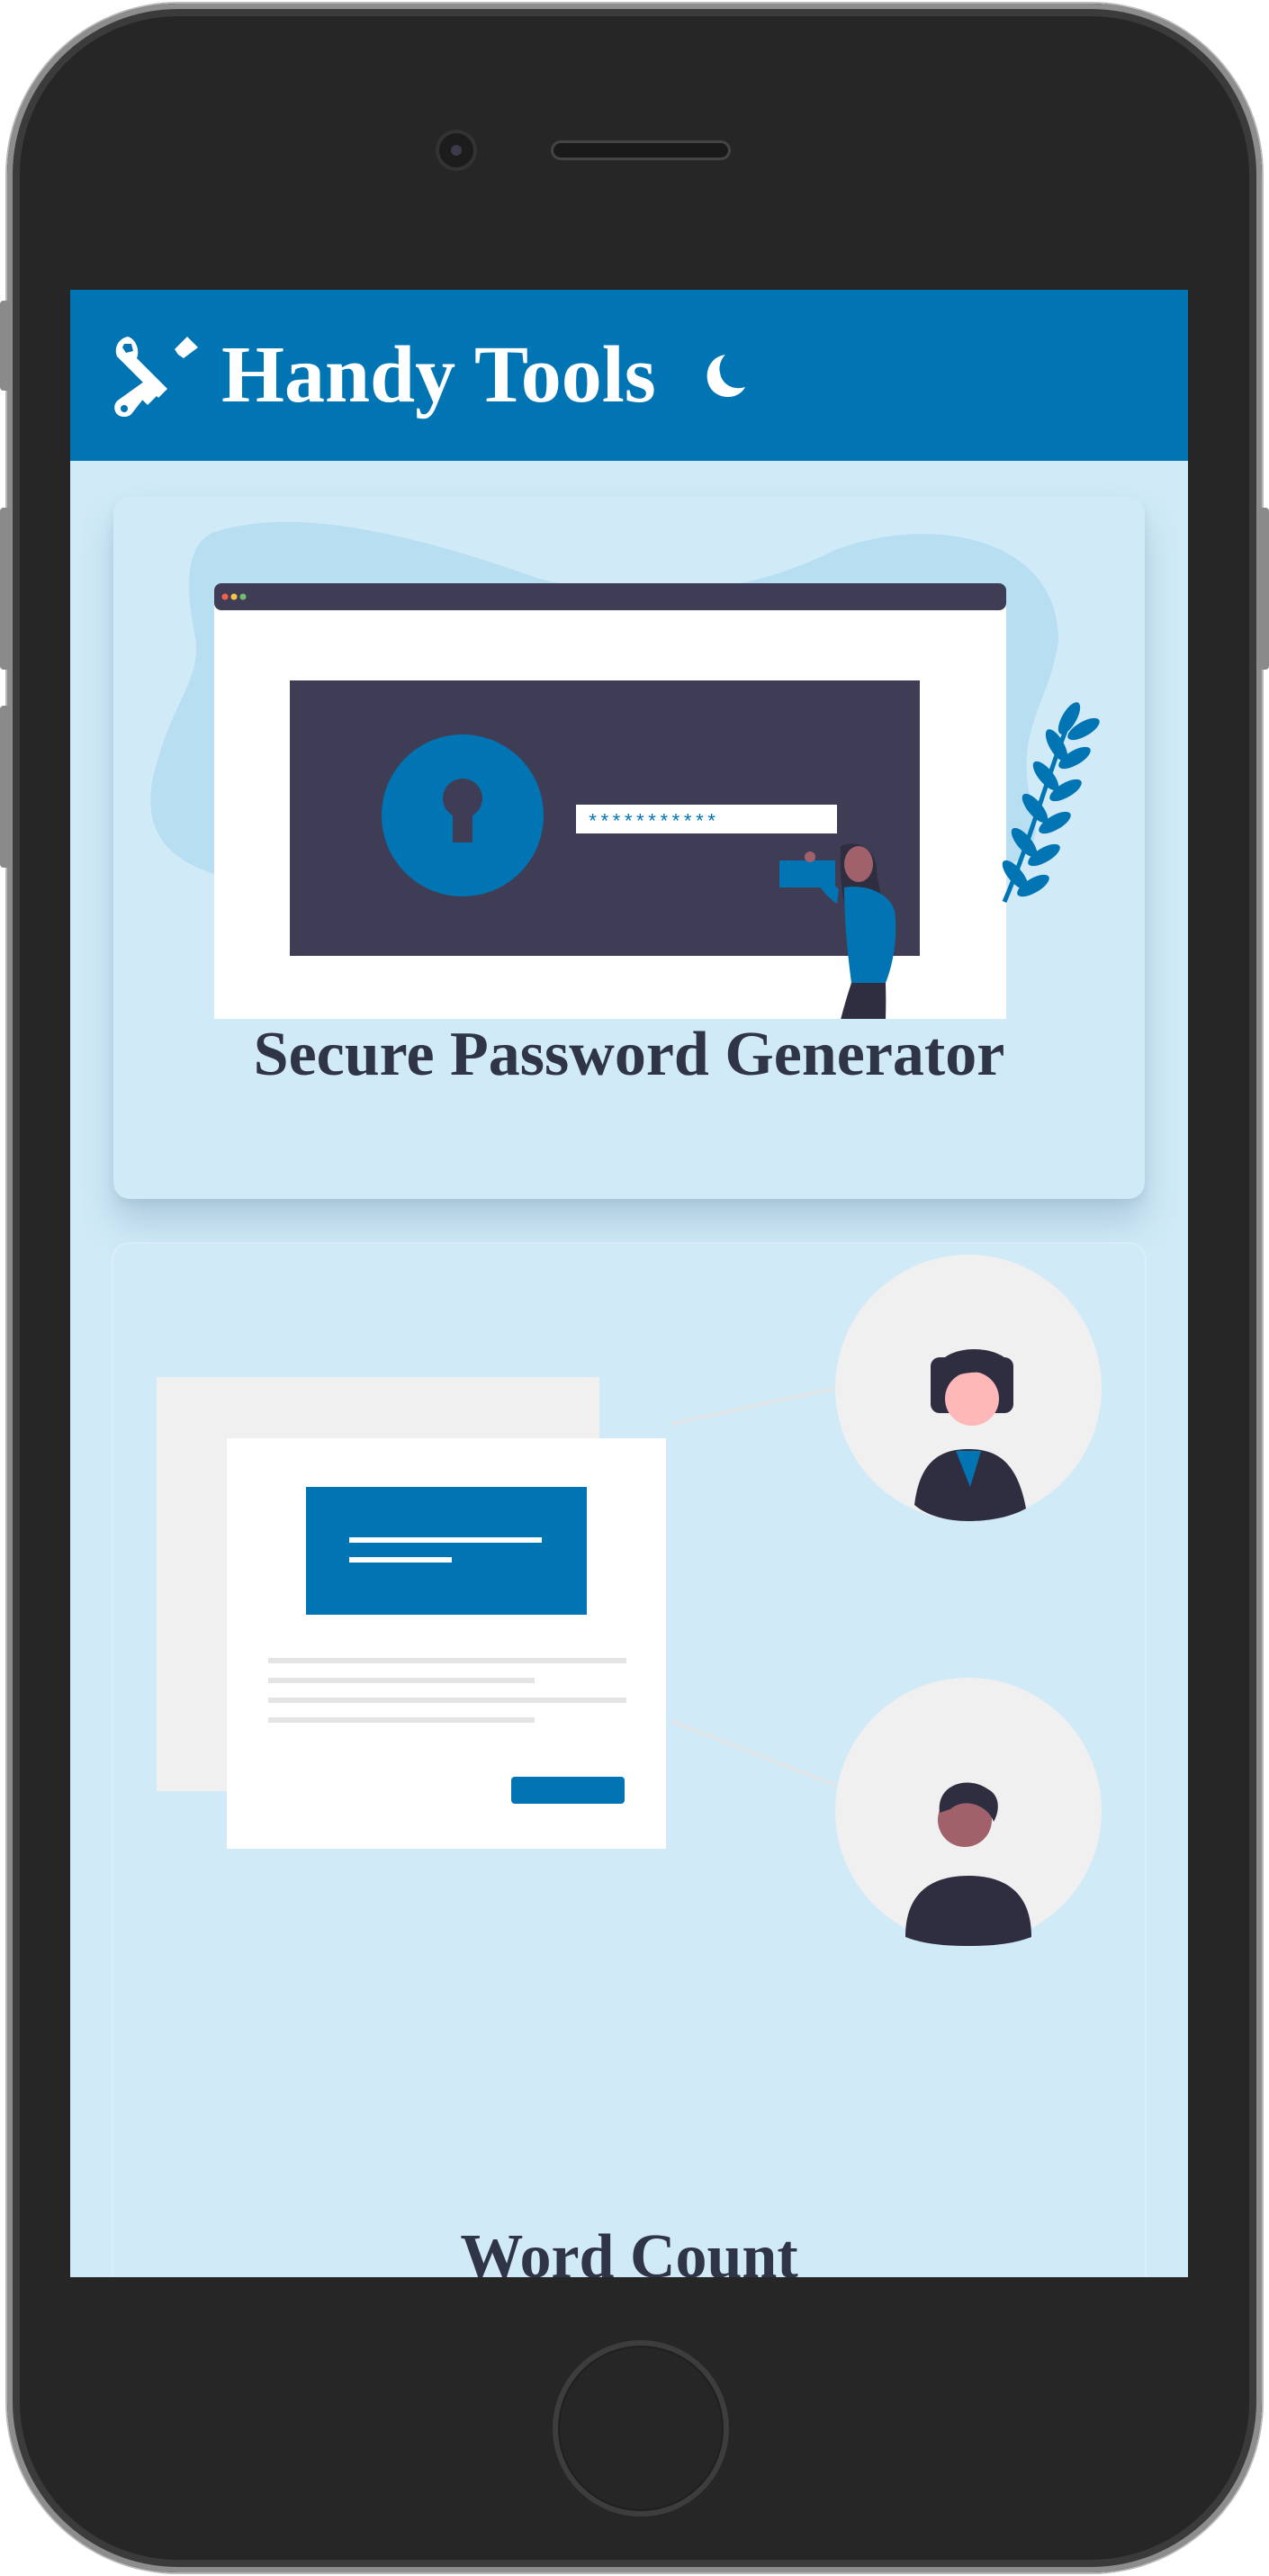 This screenshot has width=1269, height=2576. I want to click on app-title: Handy Tools, so click(438, 375).